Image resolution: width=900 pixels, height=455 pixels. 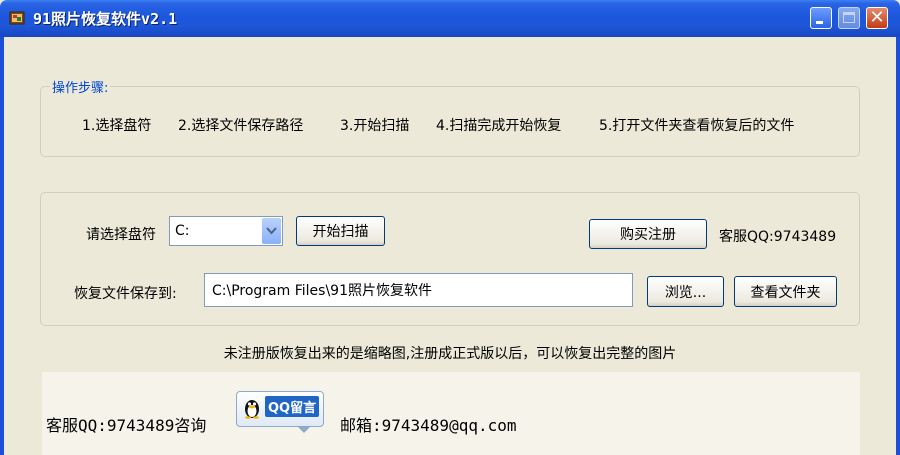 I want to click on chevron-down-icon, so click(x=271, y=231).